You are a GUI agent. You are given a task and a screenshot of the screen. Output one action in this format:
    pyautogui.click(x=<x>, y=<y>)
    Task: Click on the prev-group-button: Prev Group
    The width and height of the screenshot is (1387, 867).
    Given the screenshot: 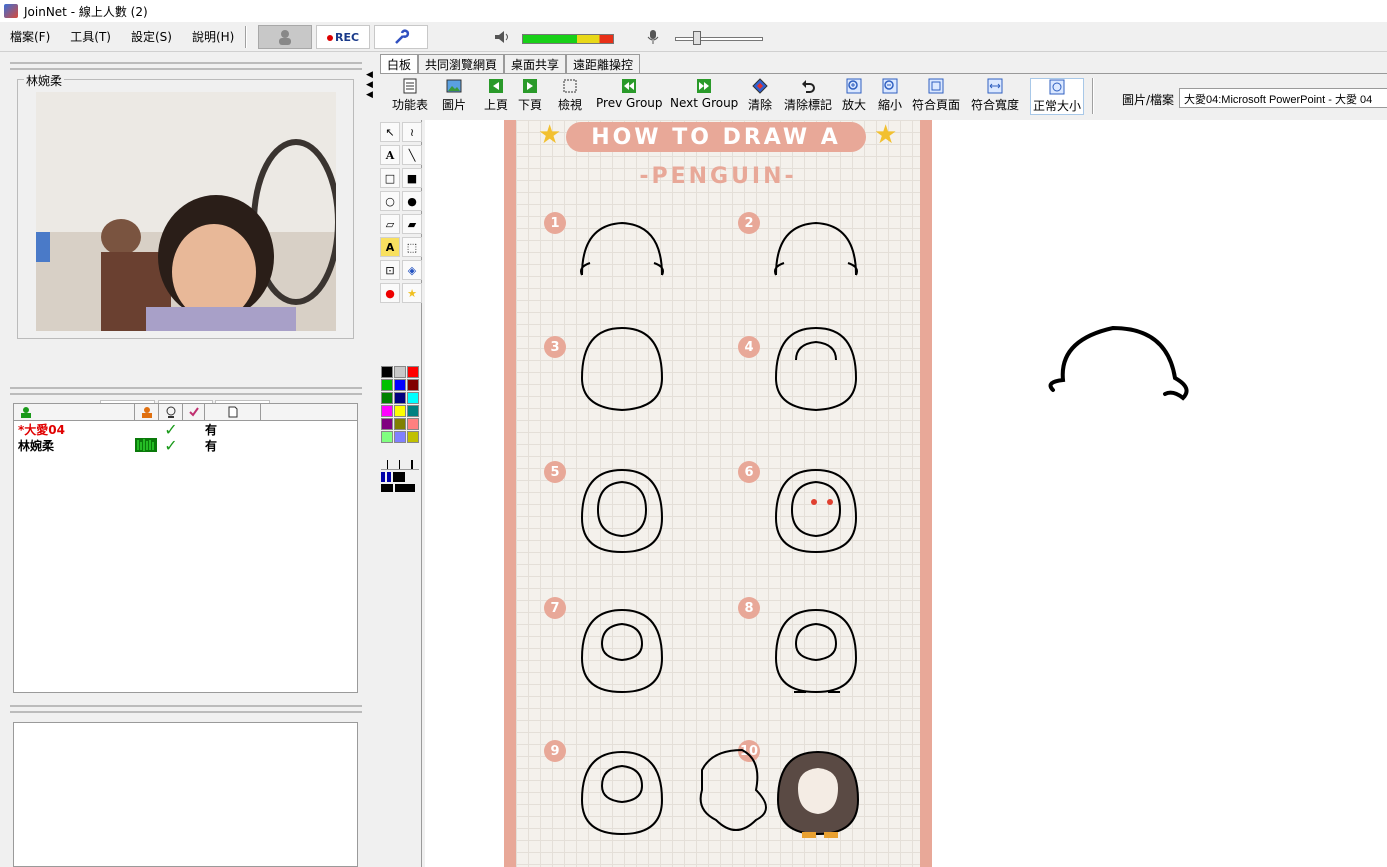 What is the action you would take?
    pyautogui.click(x=629, y=94)
    